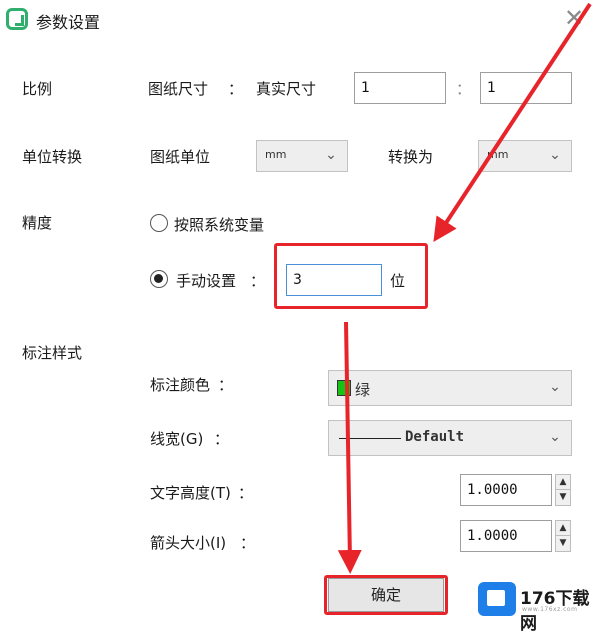 This screenshot has width=596, height=636. What do you see at coordinates (349, 447) in the screenshot?
I see `arrow-to-ok` at bounding box center [349, 447].